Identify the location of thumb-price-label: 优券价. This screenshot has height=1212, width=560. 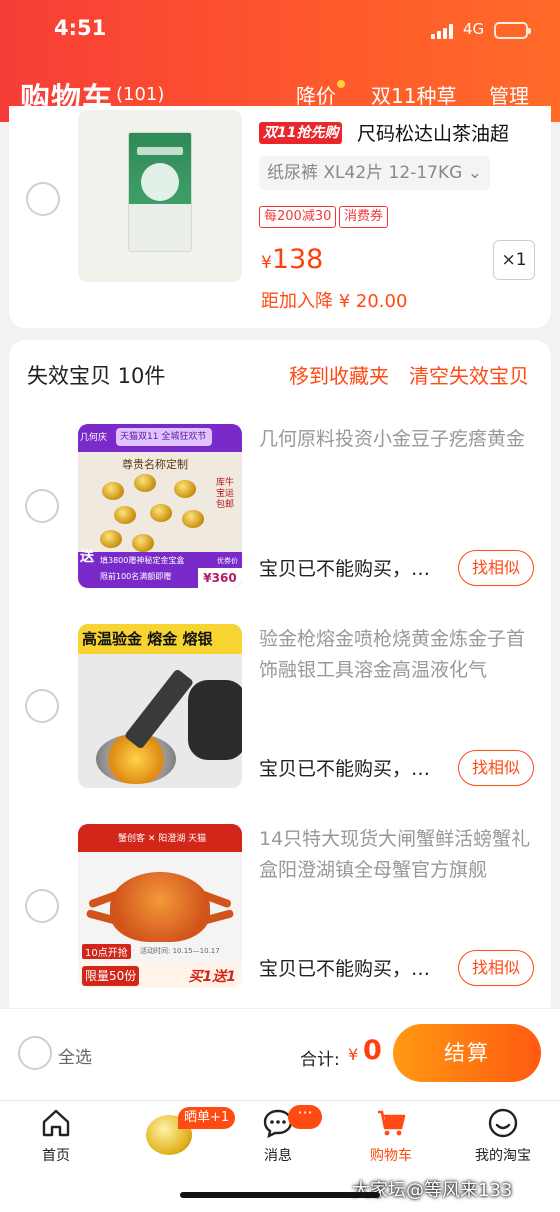
(227, 561).